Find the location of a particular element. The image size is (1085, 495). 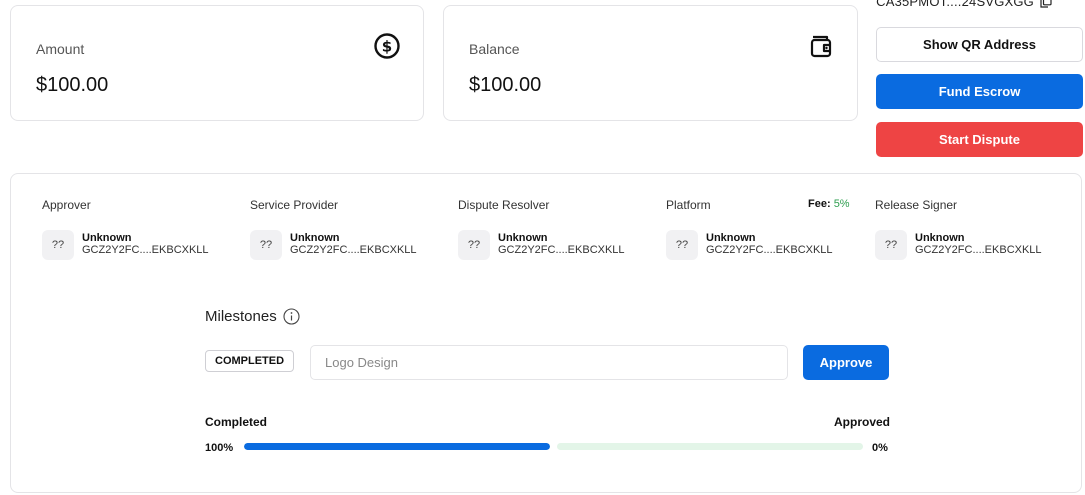

wallet-icon is located at coordinates (821, 46).